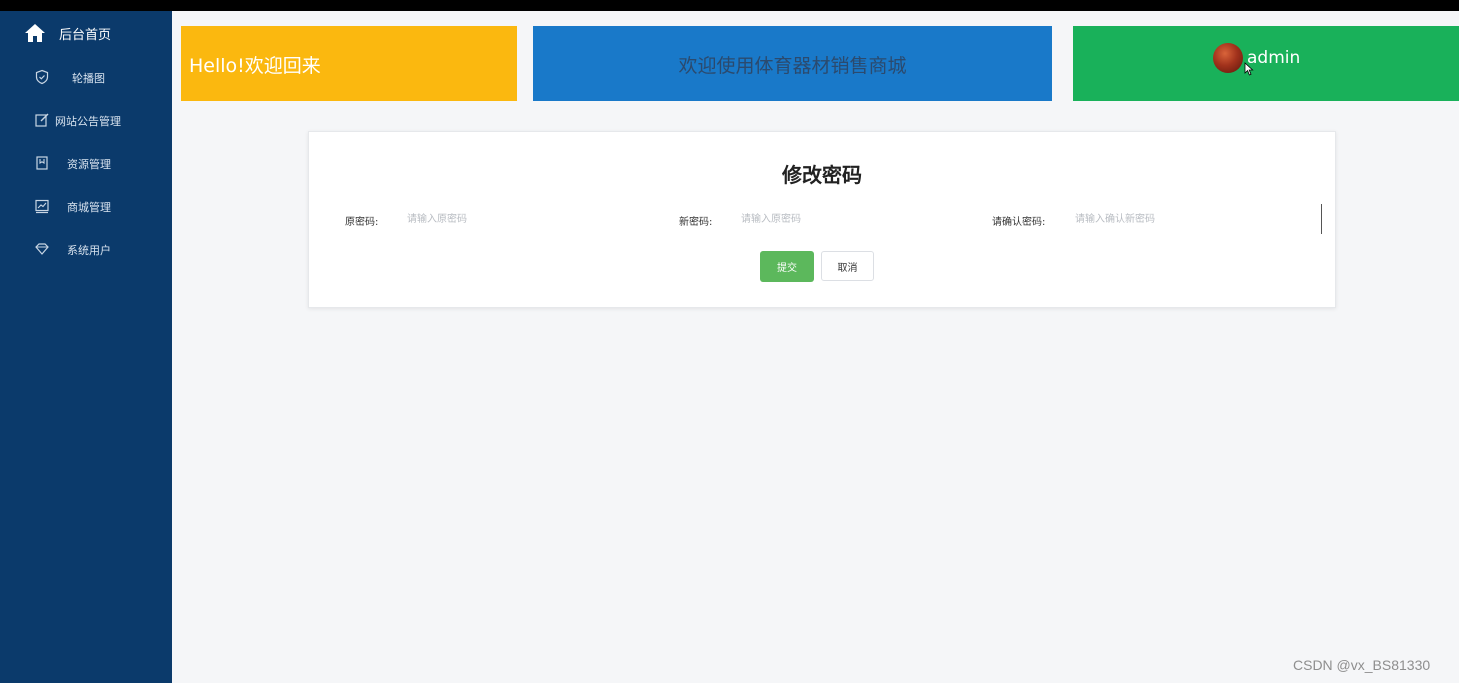 This screenshot has height=683, width=1459. I want to click on top-black-bar, so click(729, 5).